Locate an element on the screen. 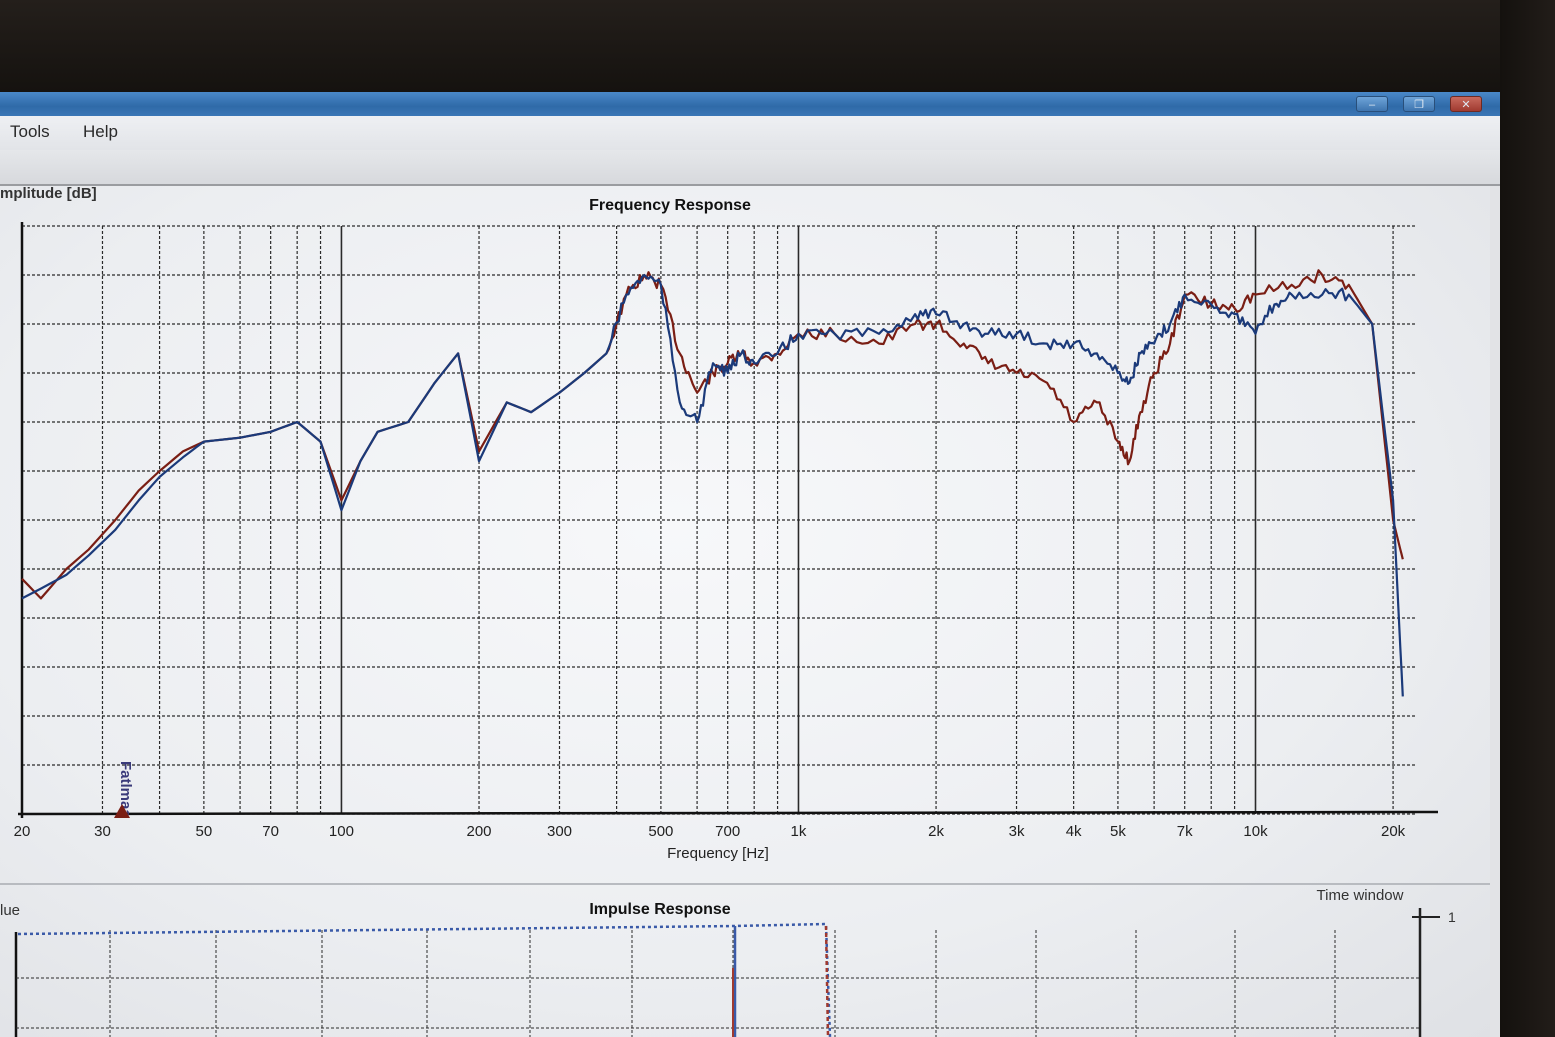 This screenshot has height=1037, width=1555. impulse-window-blue is located at coordinates (424, 979).